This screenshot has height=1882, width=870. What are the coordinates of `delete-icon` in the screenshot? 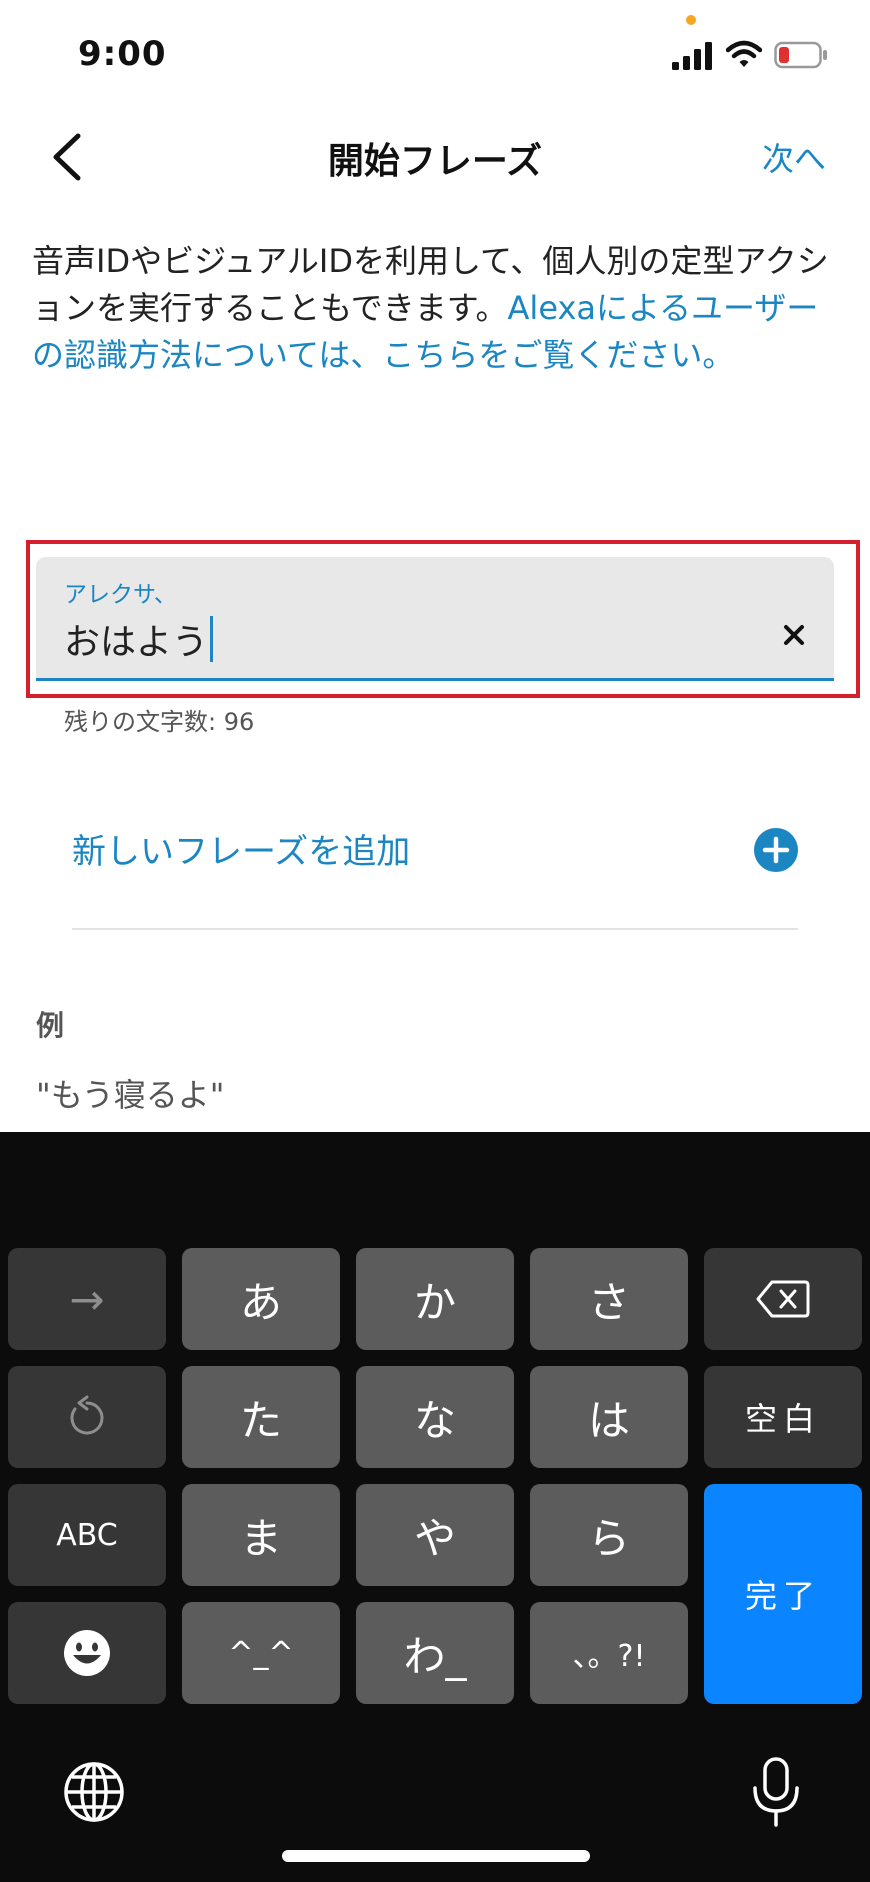 It's located at (783, 1299).